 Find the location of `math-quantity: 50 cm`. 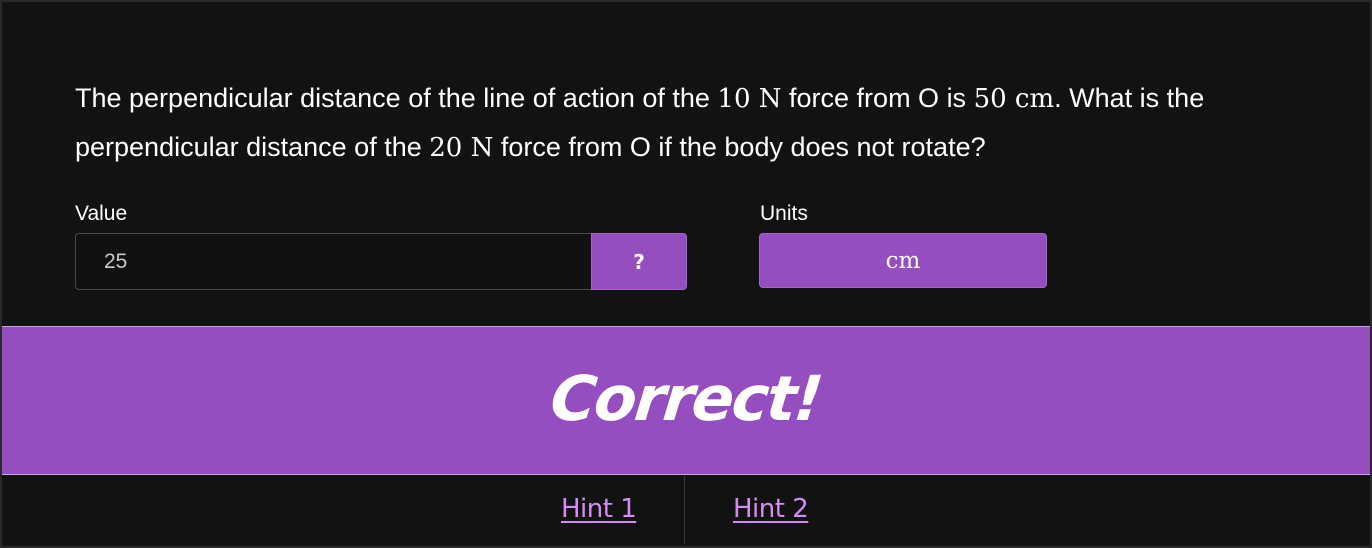

math-quantity: 50 cm is located at coordinates (1014, 99).